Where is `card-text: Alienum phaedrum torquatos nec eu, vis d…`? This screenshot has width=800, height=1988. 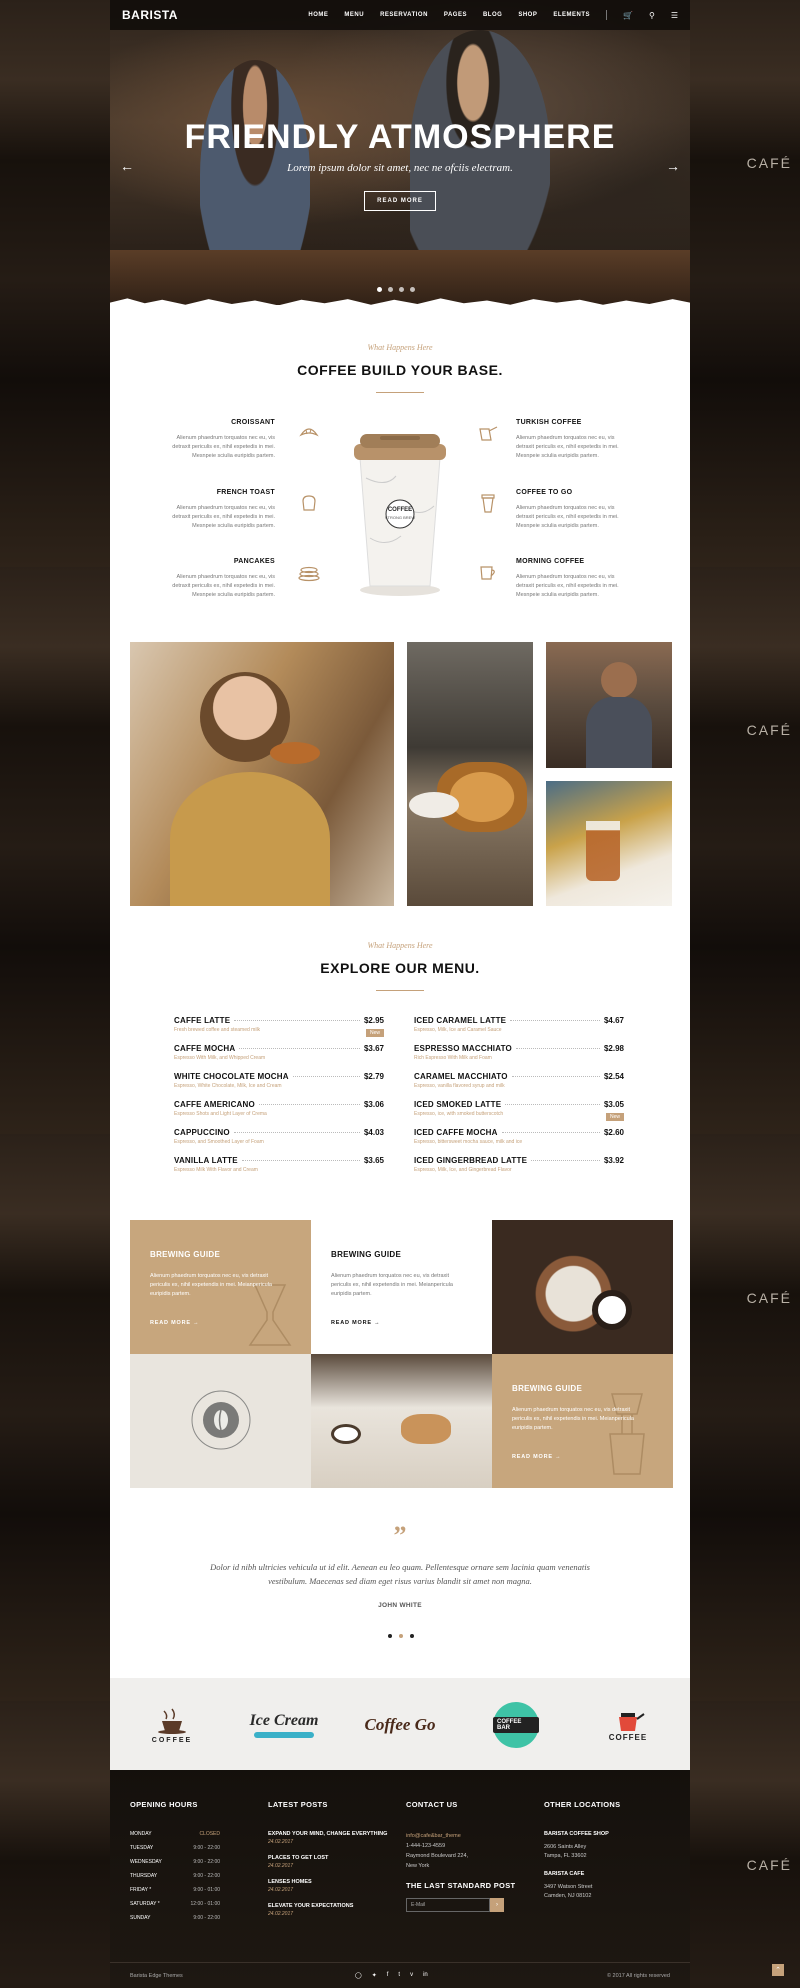 card-text: Alienum phaedrum torquatos nec eu, vis d… is located at coordinates (573, 1419).